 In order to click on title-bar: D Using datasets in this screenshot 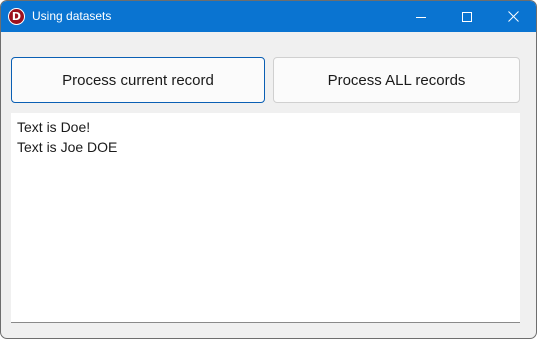, I will do `click(268, 16)`.